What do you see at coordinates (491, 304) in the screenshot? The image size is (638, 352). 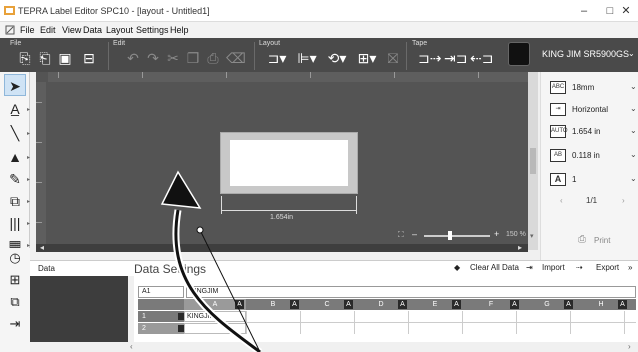 I see `column-header-f: FA` at bounding box center [491, 304].